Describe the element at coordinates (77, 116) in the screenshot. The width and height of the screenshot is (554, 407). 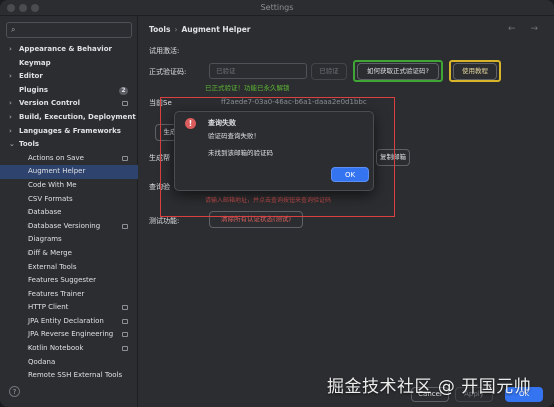
I see `sidebar-item-label: Build, Execution, Deployment` at that location.